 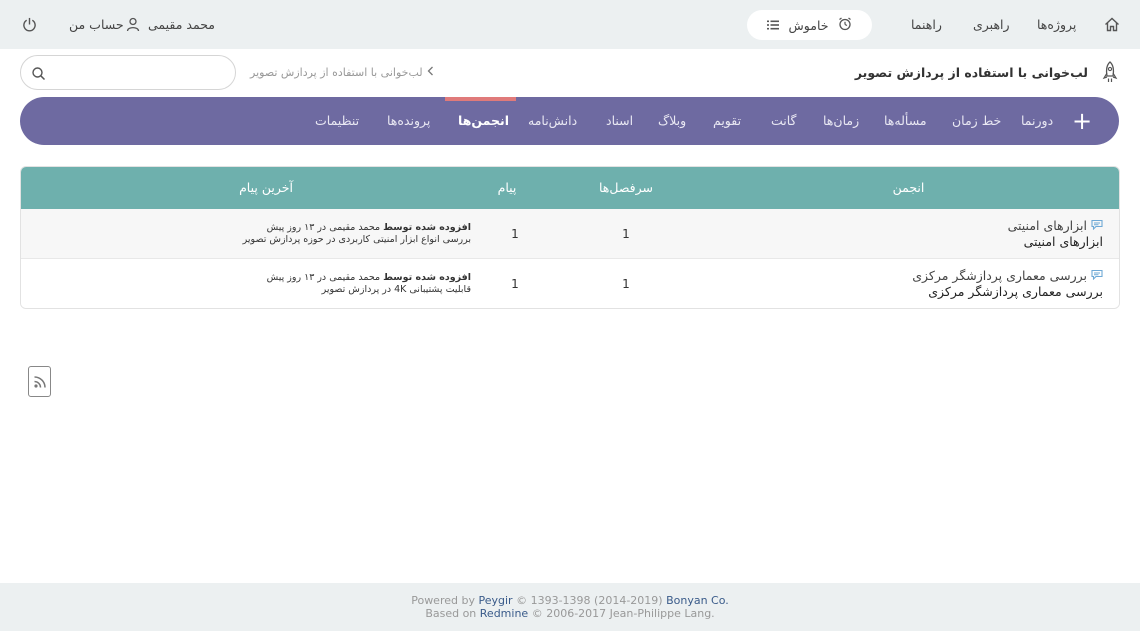 I want to click on logout-icon, so click(x=29, y=24).